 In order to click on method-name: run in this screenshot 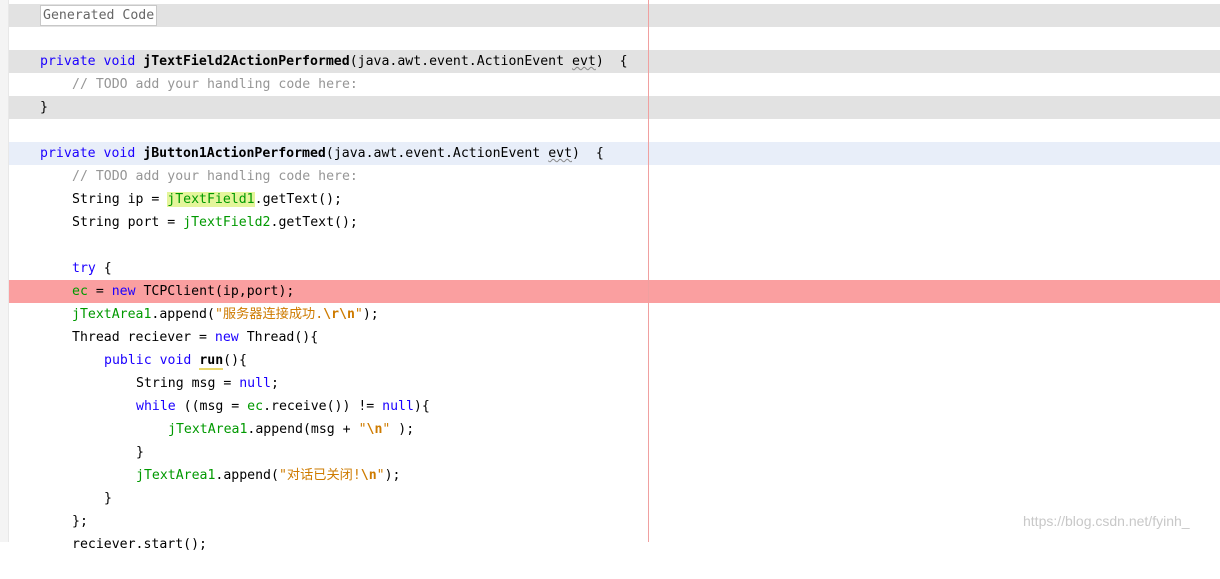, I will do `click(211, 361)`.